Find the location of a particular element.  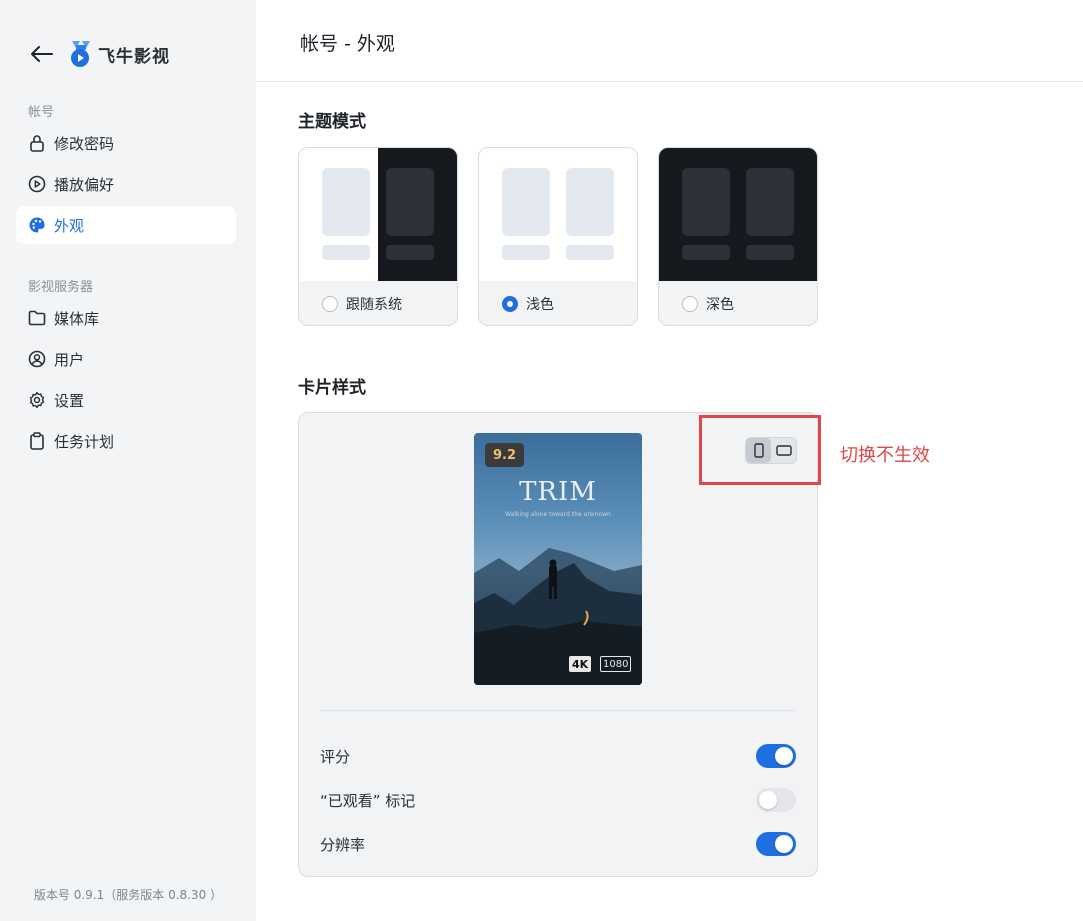

toggle-row-watched: “已观看” 标记 is located at coordinates (558, 800).